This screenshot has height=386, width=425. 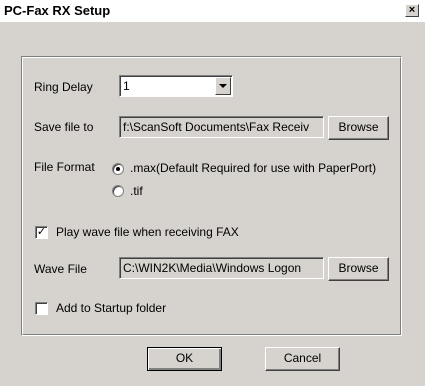 I want to click on radio-selected-dot, so click(x=118, y=169).